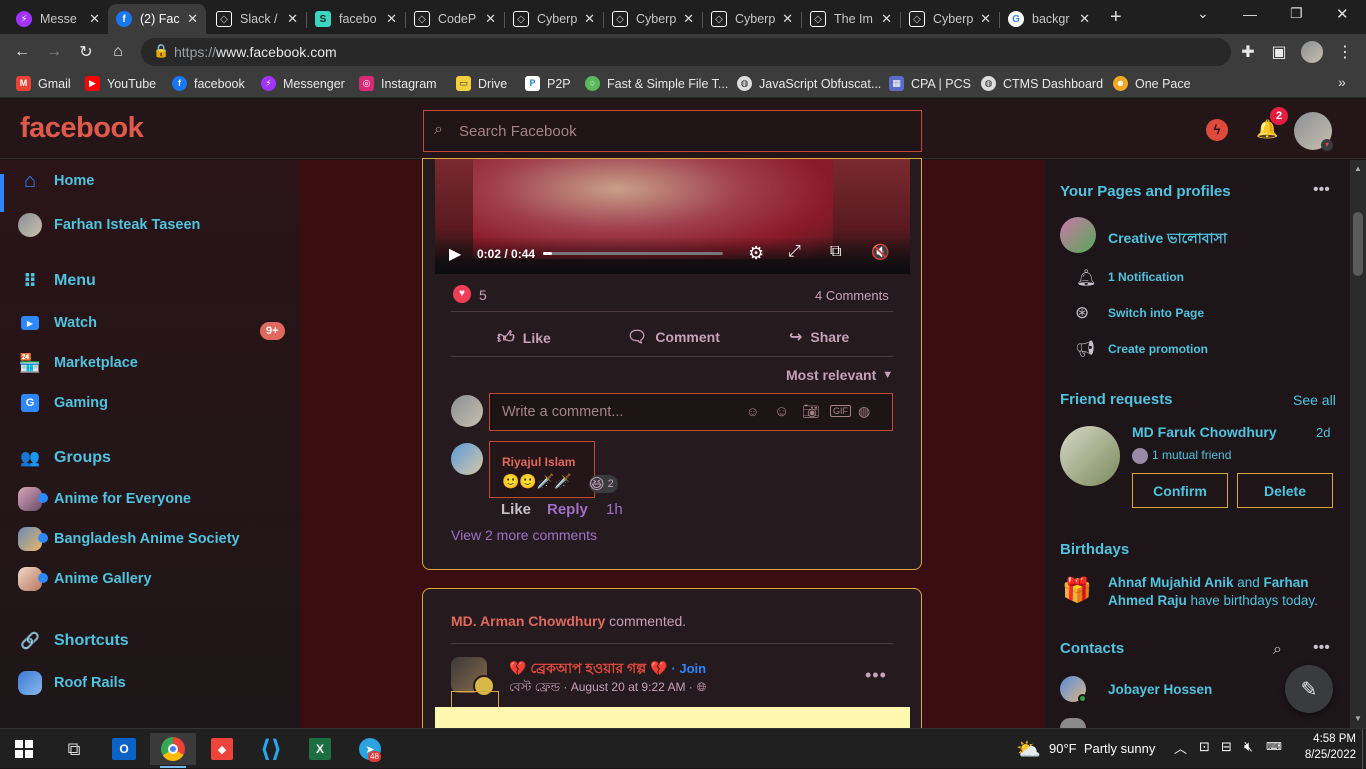  What do you see at coordinates (120, 83) in the screenshot?
I see `bookmark-youtube: ▶ YouTube` at bounding box center [120, 83].